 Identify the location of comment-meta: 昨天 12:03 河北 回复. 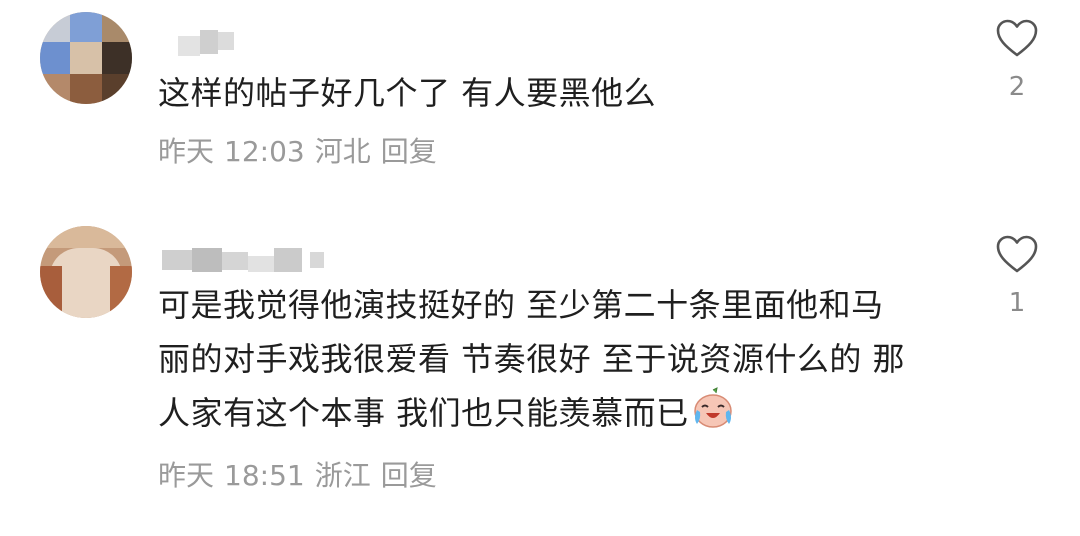
(302, 150).